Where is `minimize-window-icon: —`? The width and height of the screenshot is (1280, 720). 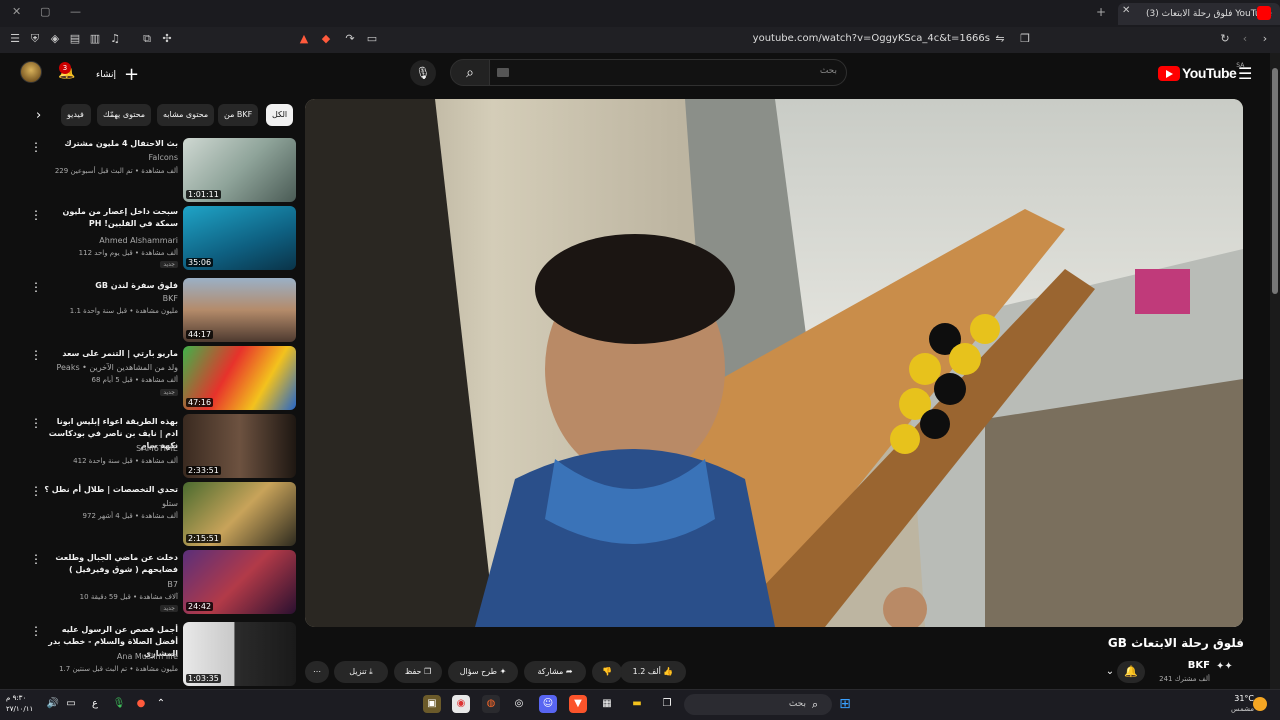 minimize-window-icon: — is located at coordinates (75, 11).